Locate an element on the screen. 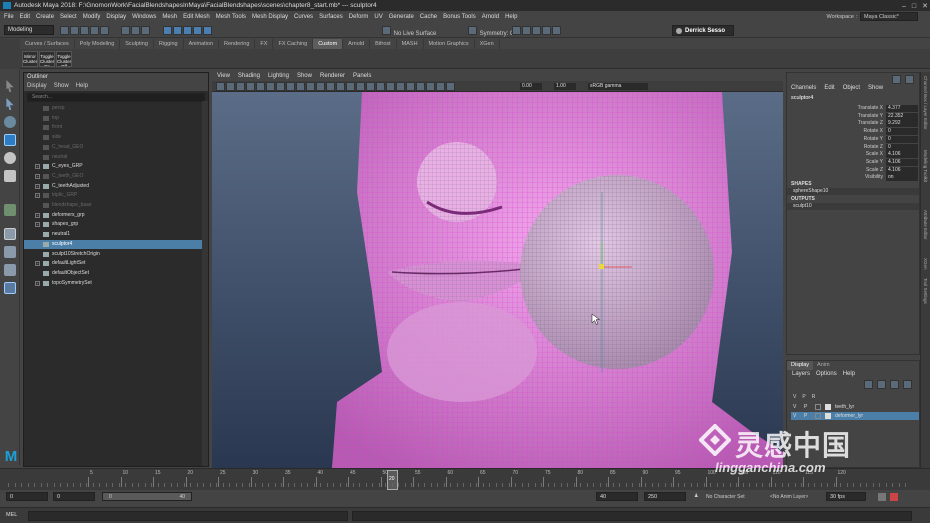 This screenshot has width=930, height=523. menu-surfaces: Surfaces is located at coordinates (331, 17).